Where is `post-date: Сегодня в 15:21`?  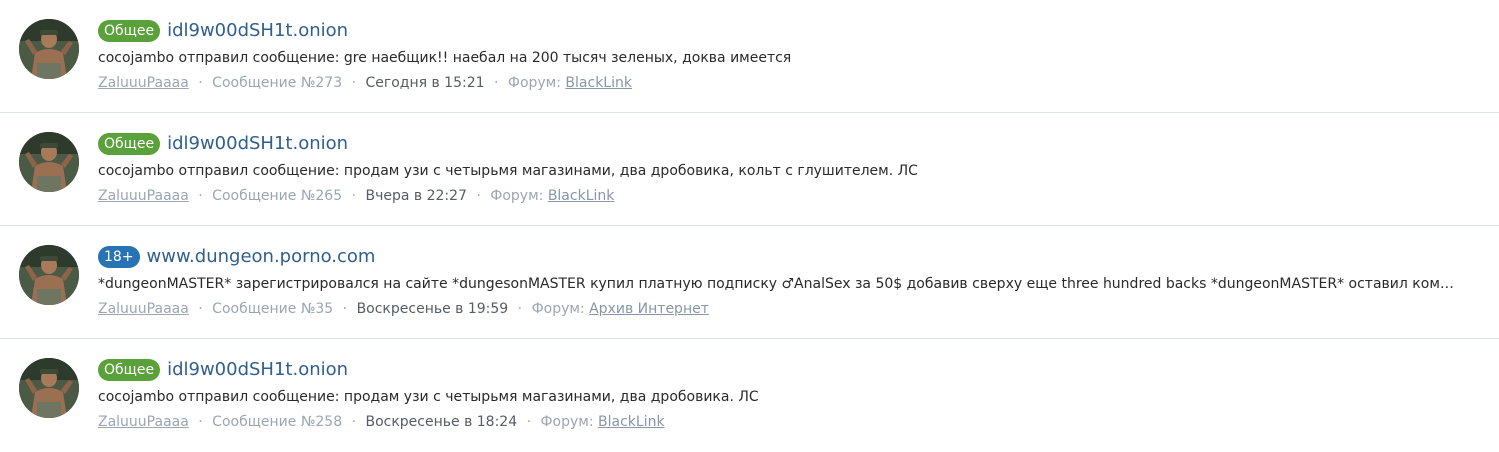
post-date: Сегодня в 15:21 is located at coordinates (425, 83).